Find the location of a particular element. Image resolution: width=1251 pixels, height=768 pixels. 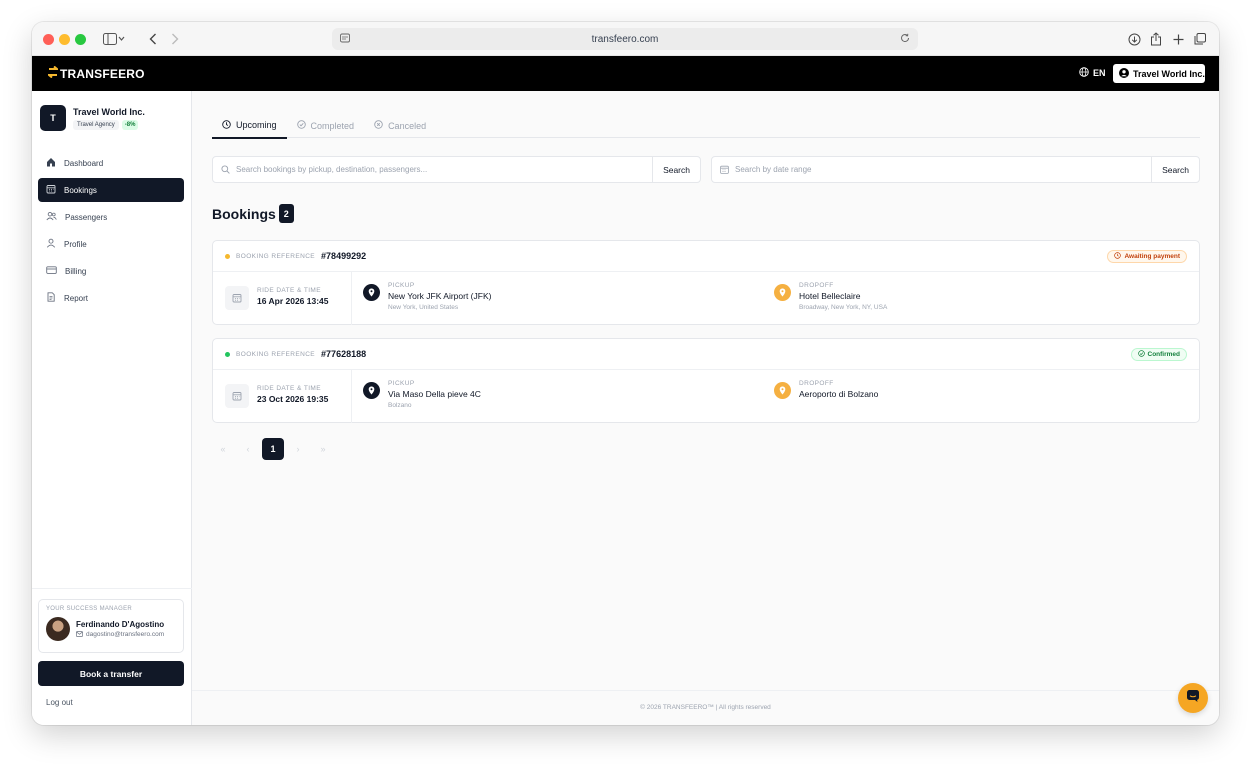

chat-icon is located at coordinates (1193, 698).